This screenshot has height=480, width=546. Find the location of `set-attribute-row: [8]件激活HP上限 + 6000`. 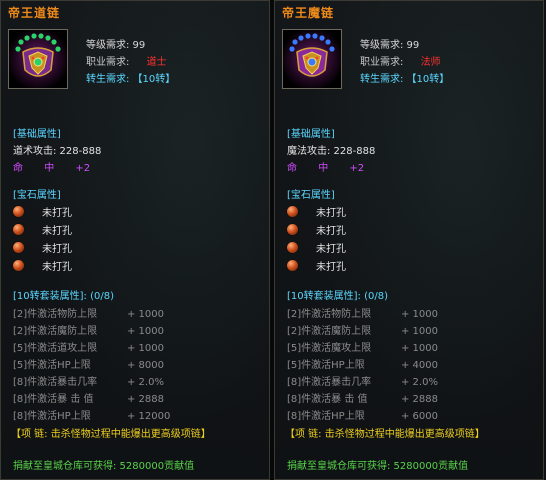

set-attribute-row: [8]件激活HP上限 + 6000 is located at coordinates (412, 414).